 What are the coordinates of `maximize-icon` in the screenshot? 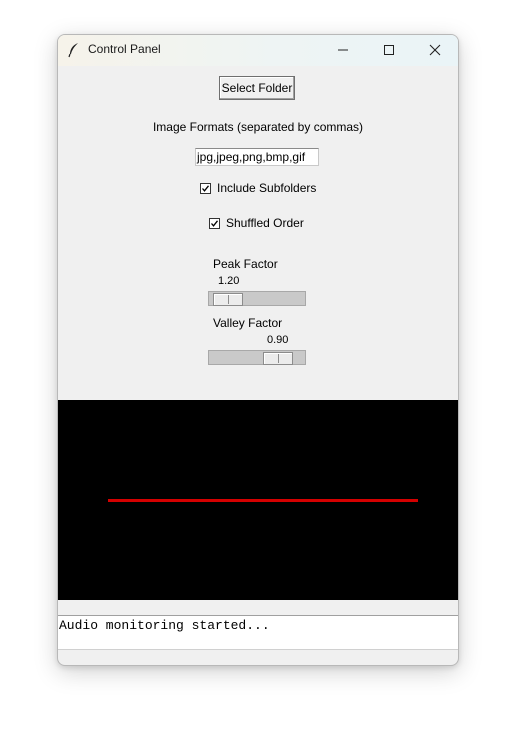 It's located at (389, 50).